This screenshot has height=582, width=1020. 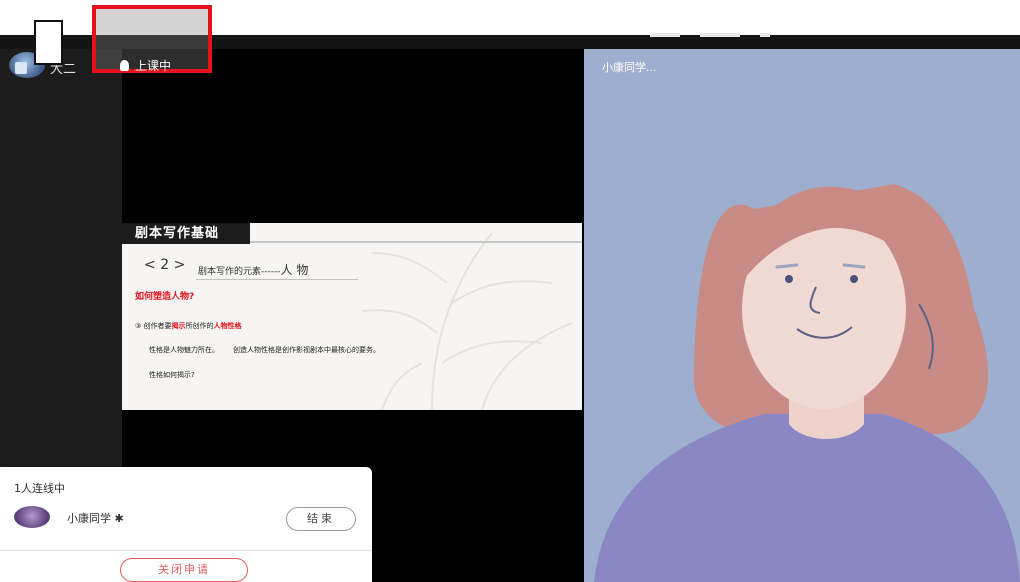 I want to click on section-title: 剧本写作的元素------, so click(x=239, y=272).